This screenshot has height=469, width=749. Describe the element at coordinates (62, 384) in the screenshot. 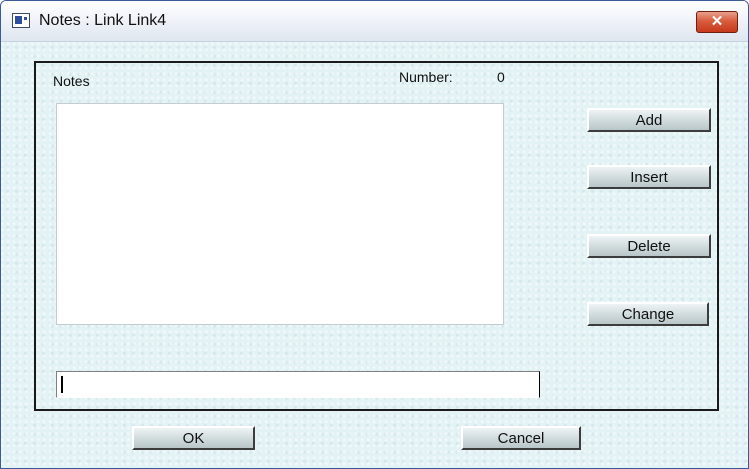

I see `text-caret` at that location.